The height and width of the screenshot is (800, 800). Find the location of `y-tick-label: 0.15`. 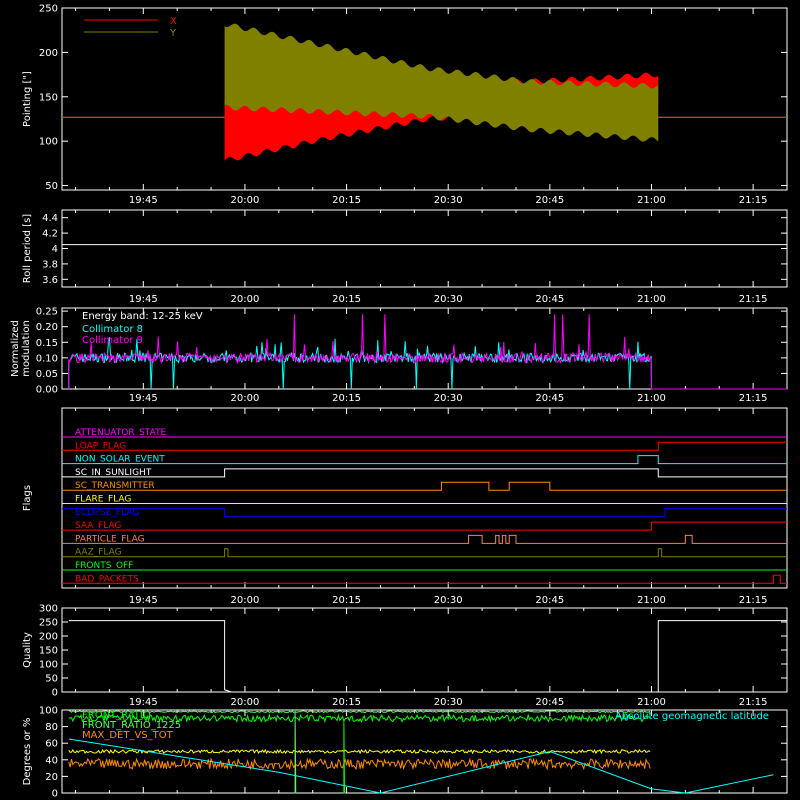

y-tick-label: 0.15 is located at coordinates (47, 343).